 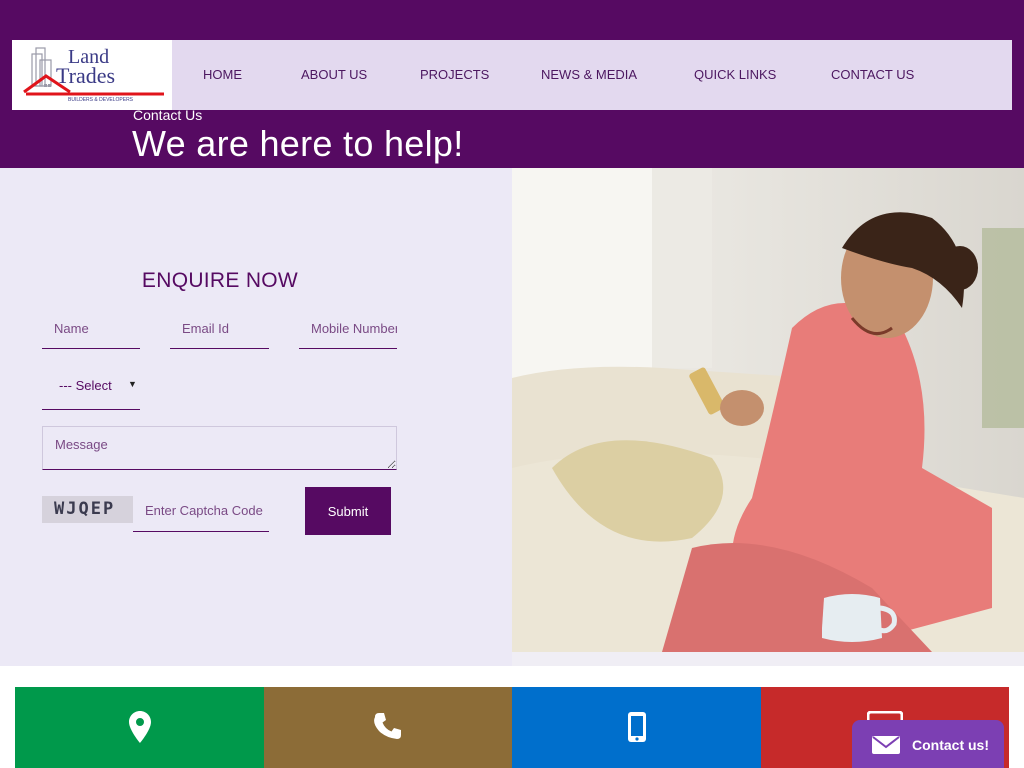 What do you see at coordinates (256, 659) in the screenshot?
I see `form-bottom-strip` at bounding box center [256, 659].